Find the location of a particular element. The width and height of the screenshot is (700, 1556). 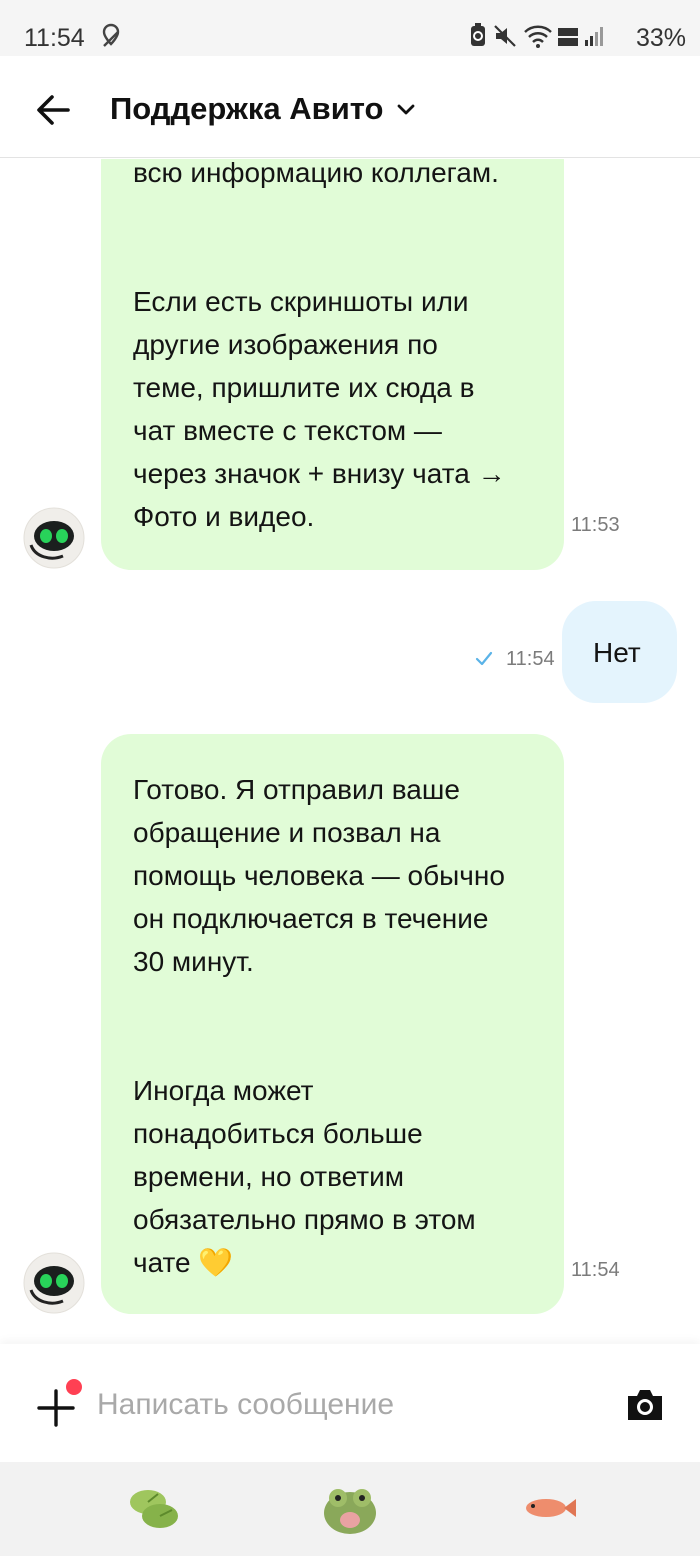

chat-title: Поддержка Авито is located at coordinates (247, 109).